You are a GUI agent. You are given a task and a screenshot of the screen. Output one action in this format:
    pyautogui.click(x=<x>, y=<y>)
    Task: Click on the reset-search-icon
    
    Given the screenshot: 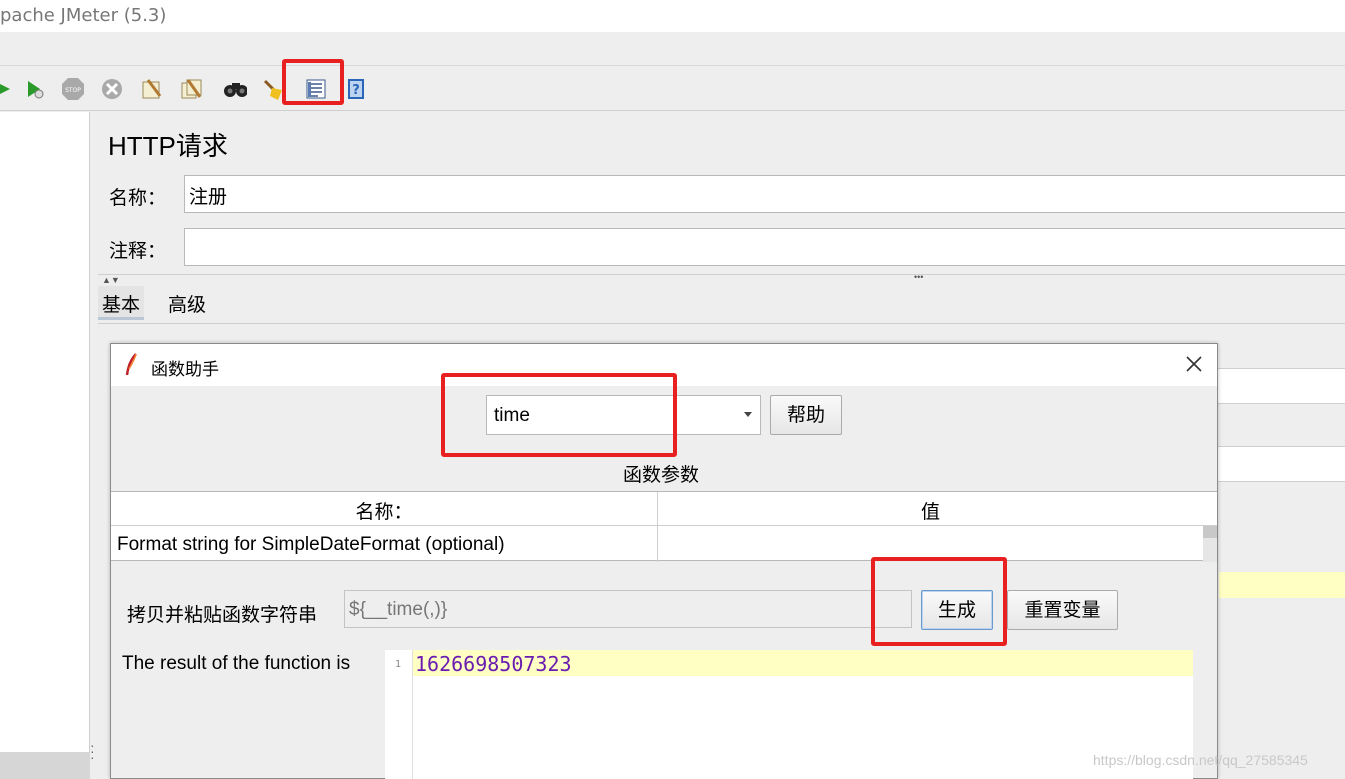 What is the action you would take?
    pyautogui.click(x=273, y=89)
    